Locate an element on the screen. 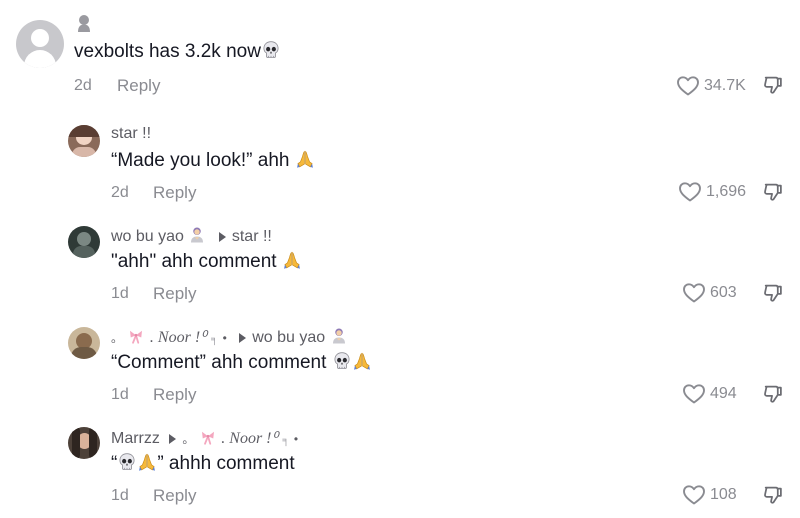 The image size is (800, 518). reply-to-user: star !! is located at coordinates (252, 236).